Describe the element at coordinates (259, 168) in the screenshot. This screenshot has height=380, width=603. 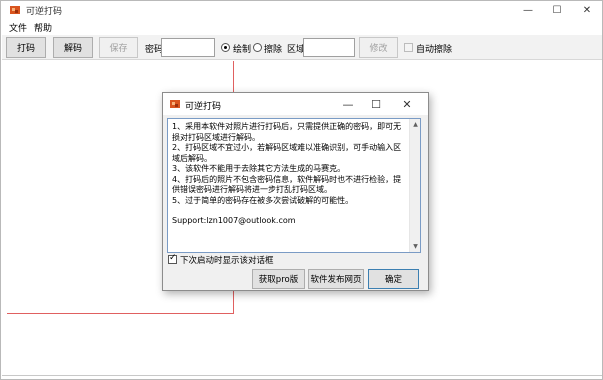
I see `info-line: 3、该软件不能用于去除其它方法生成的马赛克。` at that location.